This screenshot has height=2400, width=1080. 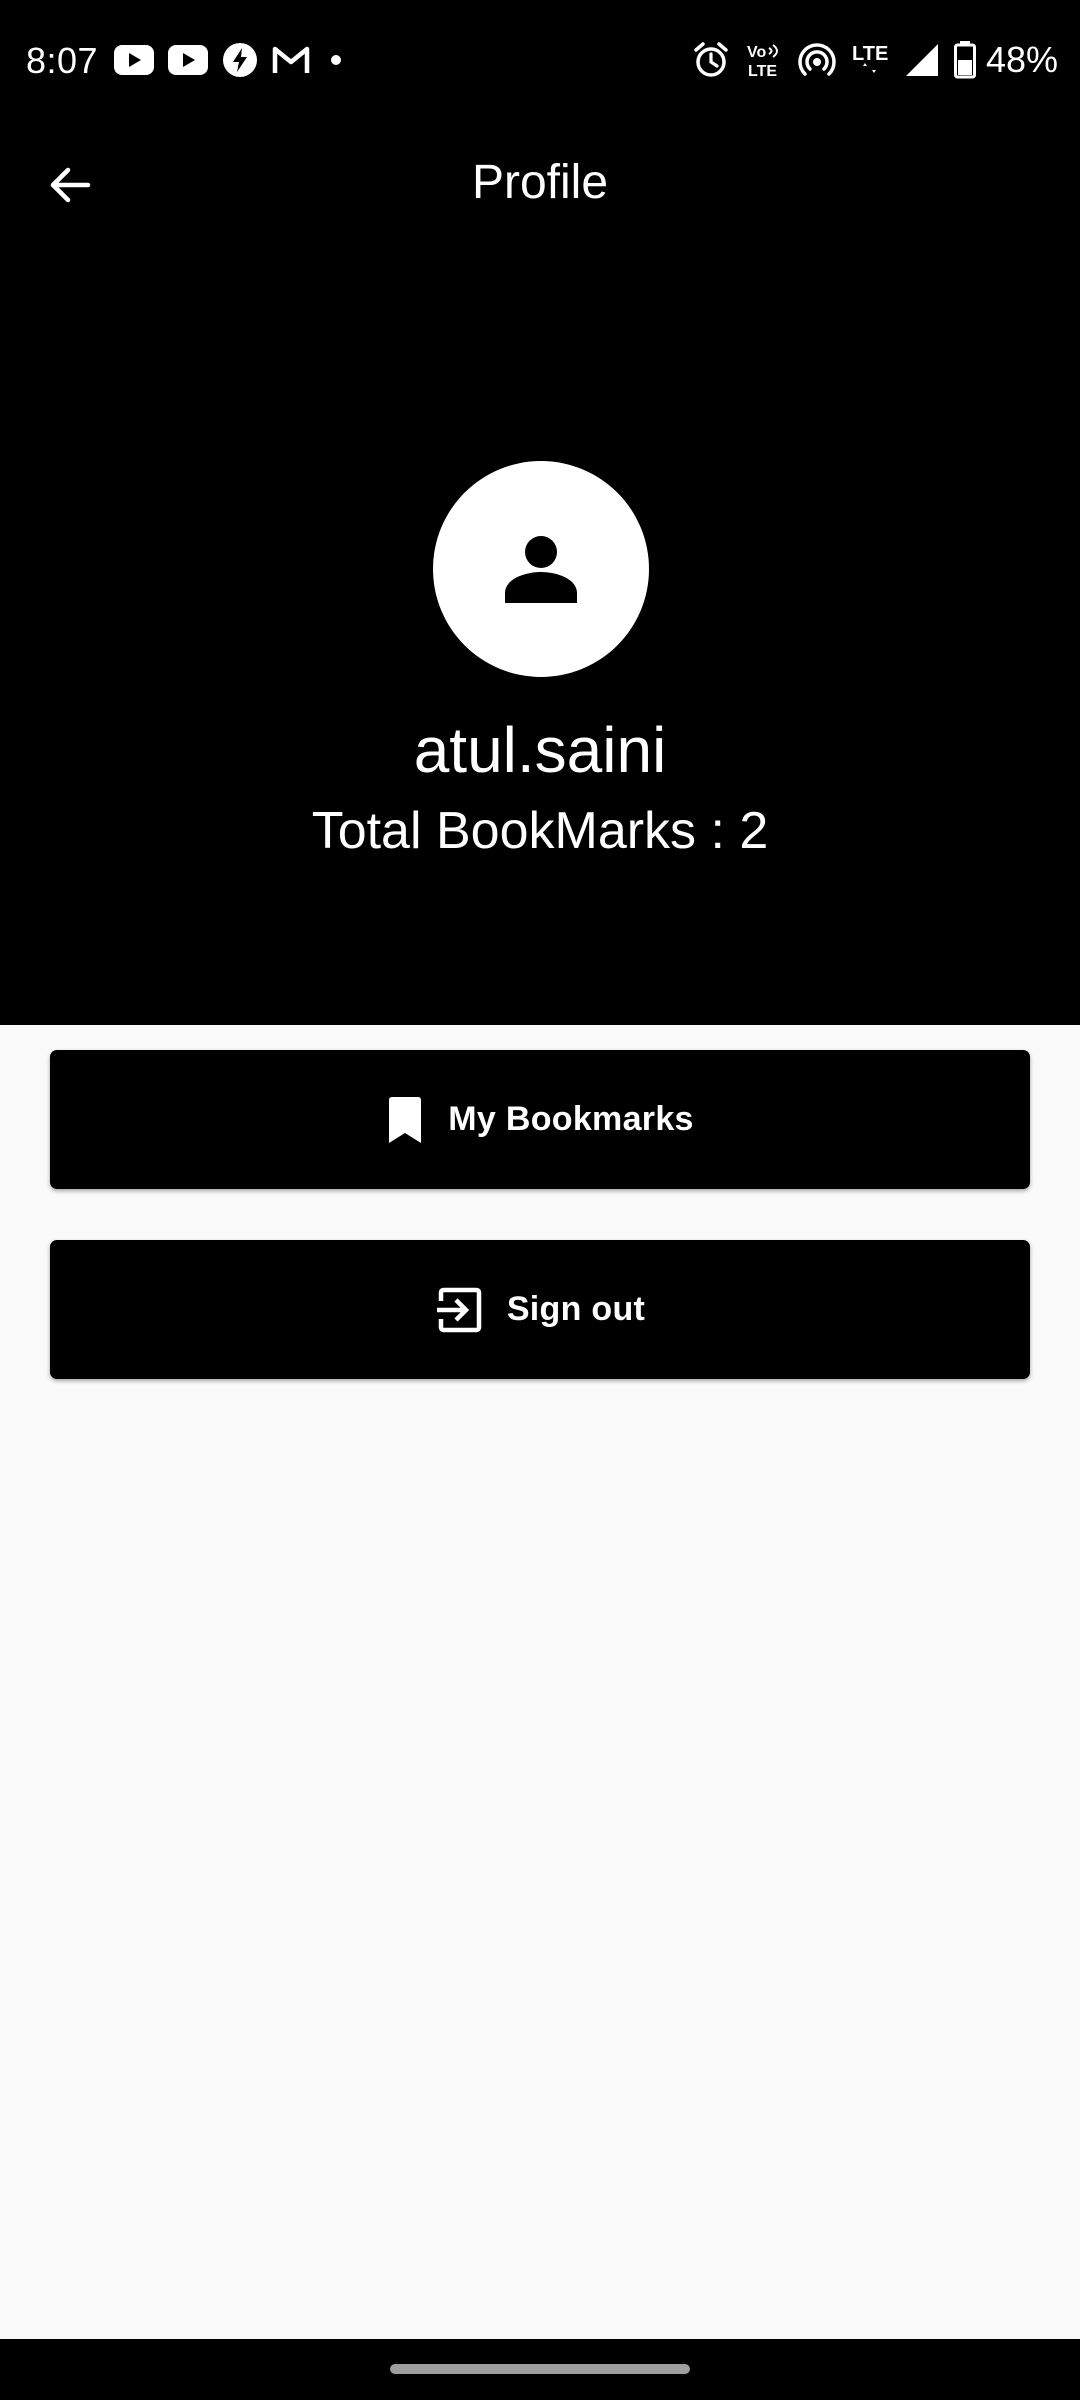 I want to click on navigation-bar, so click(x=540, y=2369).